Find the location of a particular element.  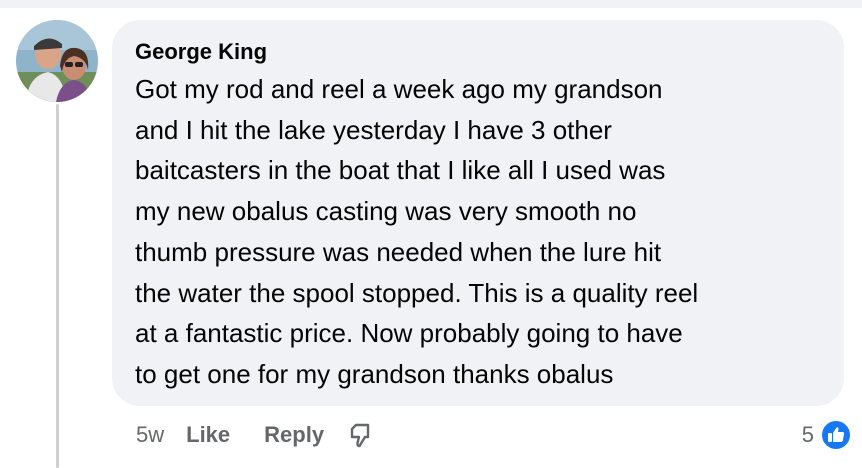

comment-line: my new obalus casting was very smooth no is located at coordinates (386, 211).